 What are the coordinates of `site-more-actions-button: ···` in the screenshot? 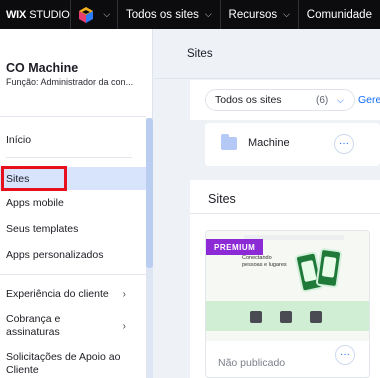 It's located at (345, 355).